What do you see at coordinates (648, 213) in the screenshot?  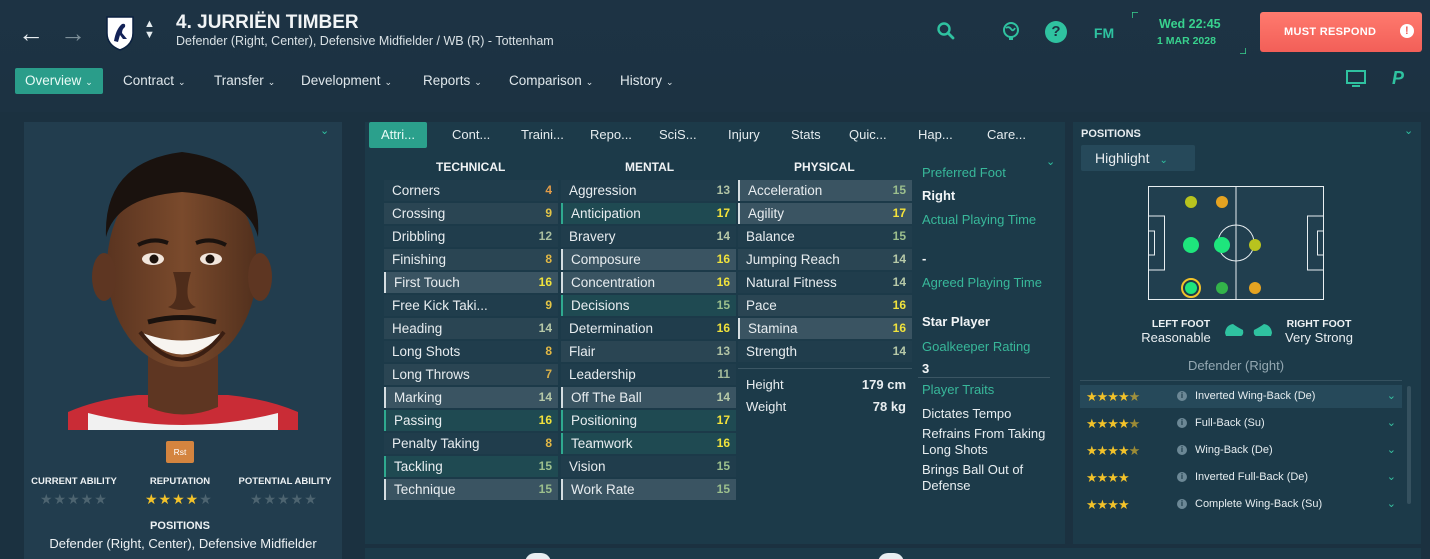 I see `attr-row: Anticipation 17` at bounding box center [648, 213].